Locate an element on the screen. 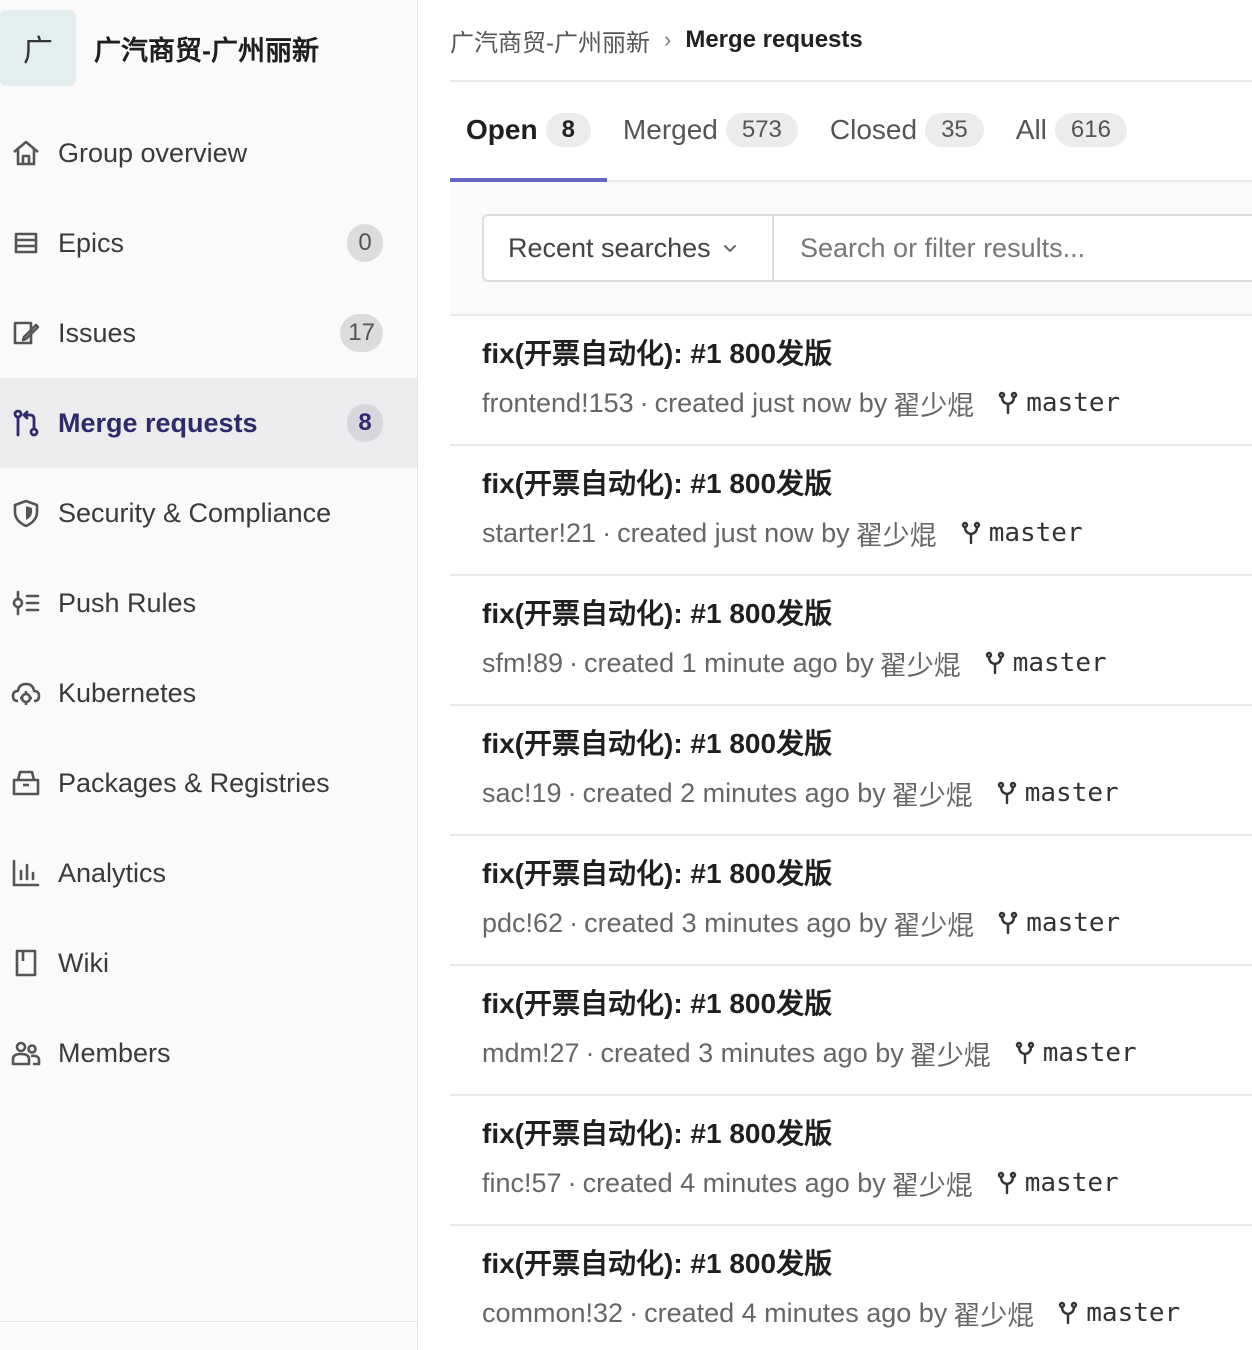 The height and width of the screenshot is (1350, 1252). sidebar-item-label: Group overview is located at coordinates (153, 152).